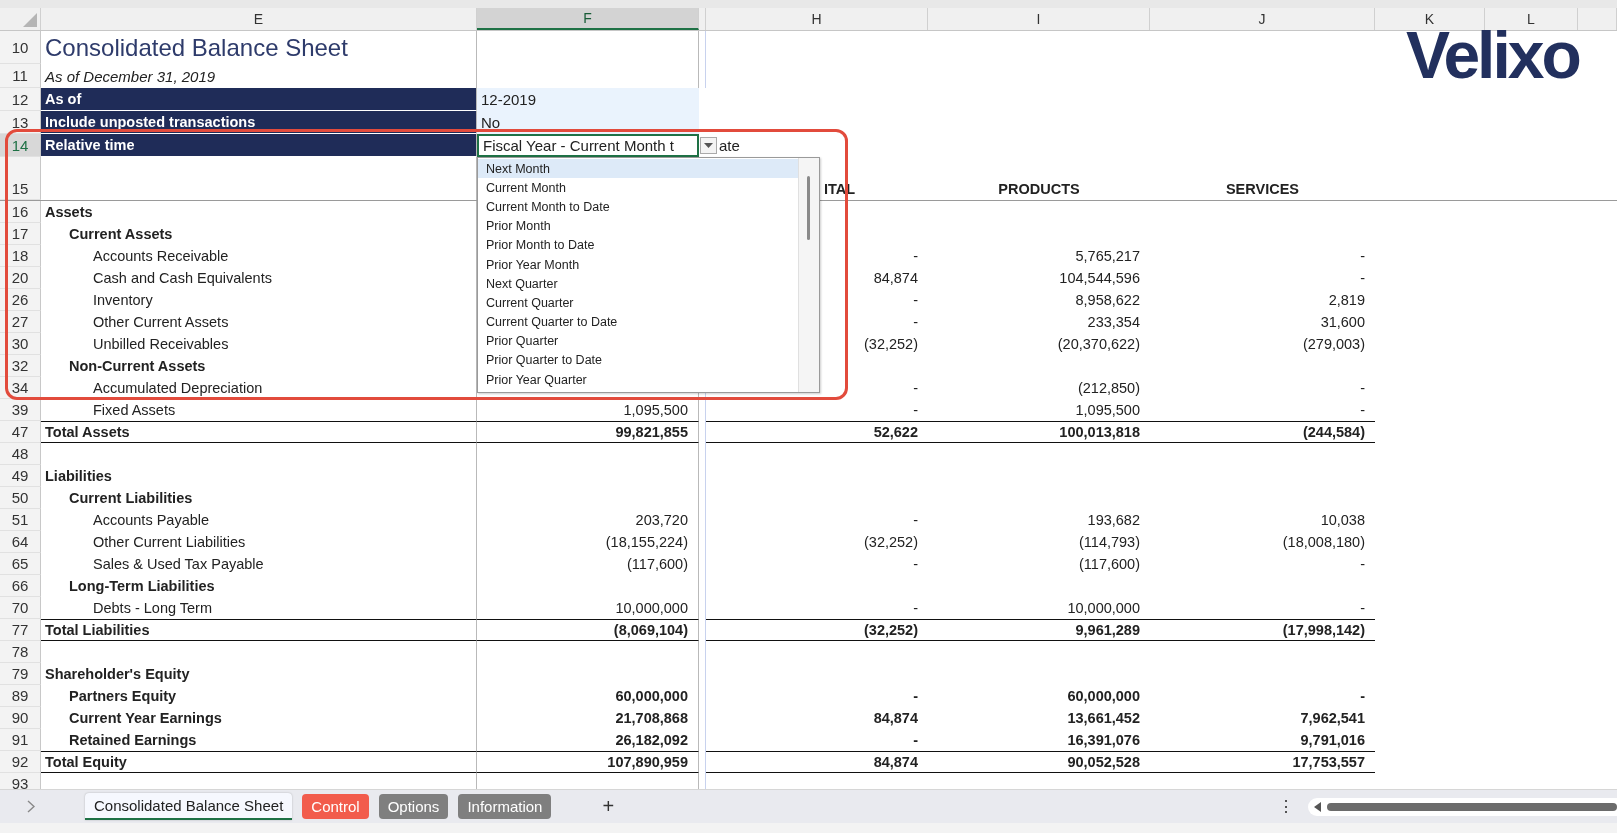 Image resolution: width=1617 pixels, height=833 pixels. What do you see at coordinates (588, 99) in the screenshot?
I see `parameter-value: 12-2019` at bounding box center [588, 99].